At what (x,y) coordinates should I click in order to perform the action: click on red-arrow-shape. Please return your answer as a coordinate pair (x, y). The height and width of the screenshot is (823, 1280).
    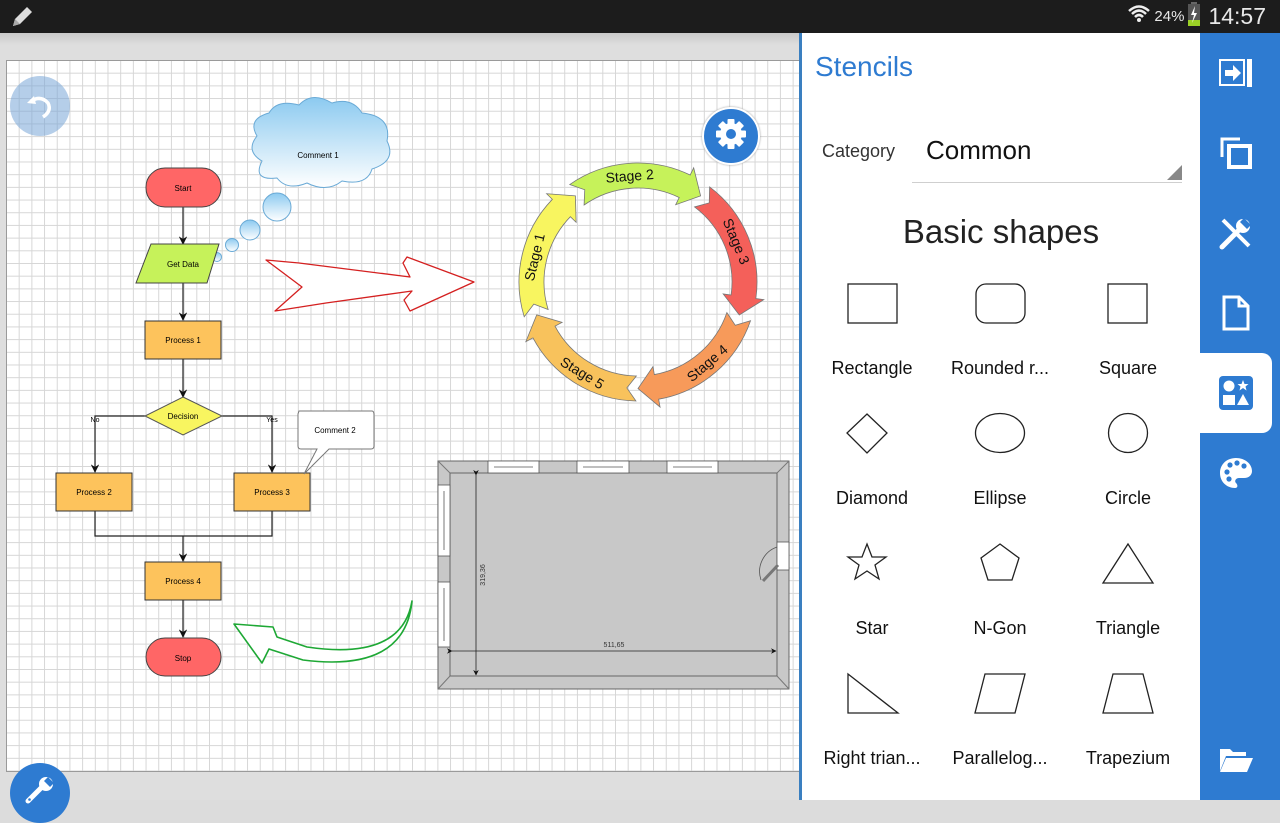
    Looking at the image, I should click on (370, 284).